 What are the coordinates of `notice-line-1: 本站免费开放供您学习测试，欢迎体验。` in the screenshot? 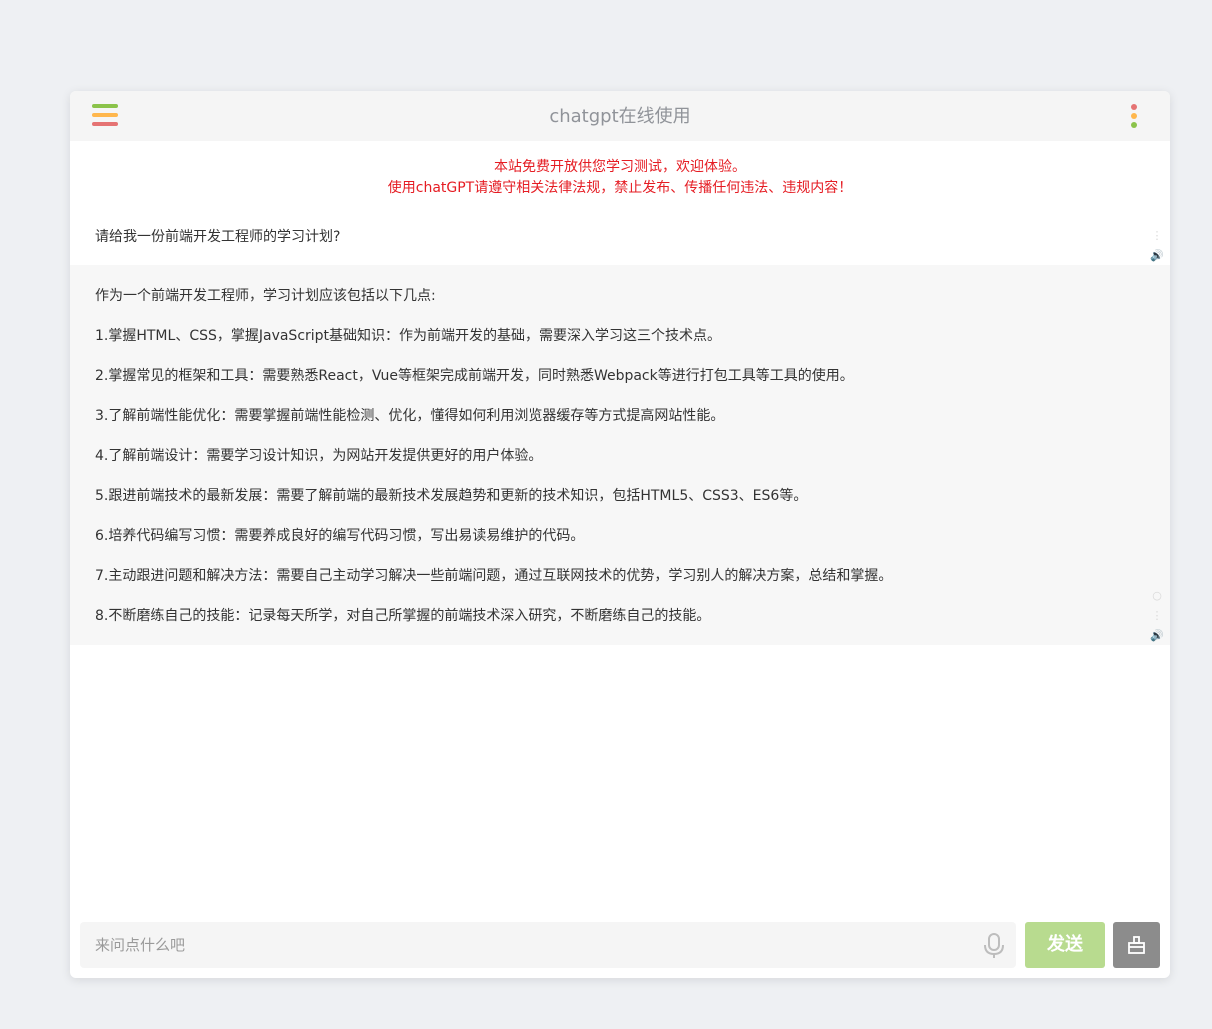 It's located at (620, 167).